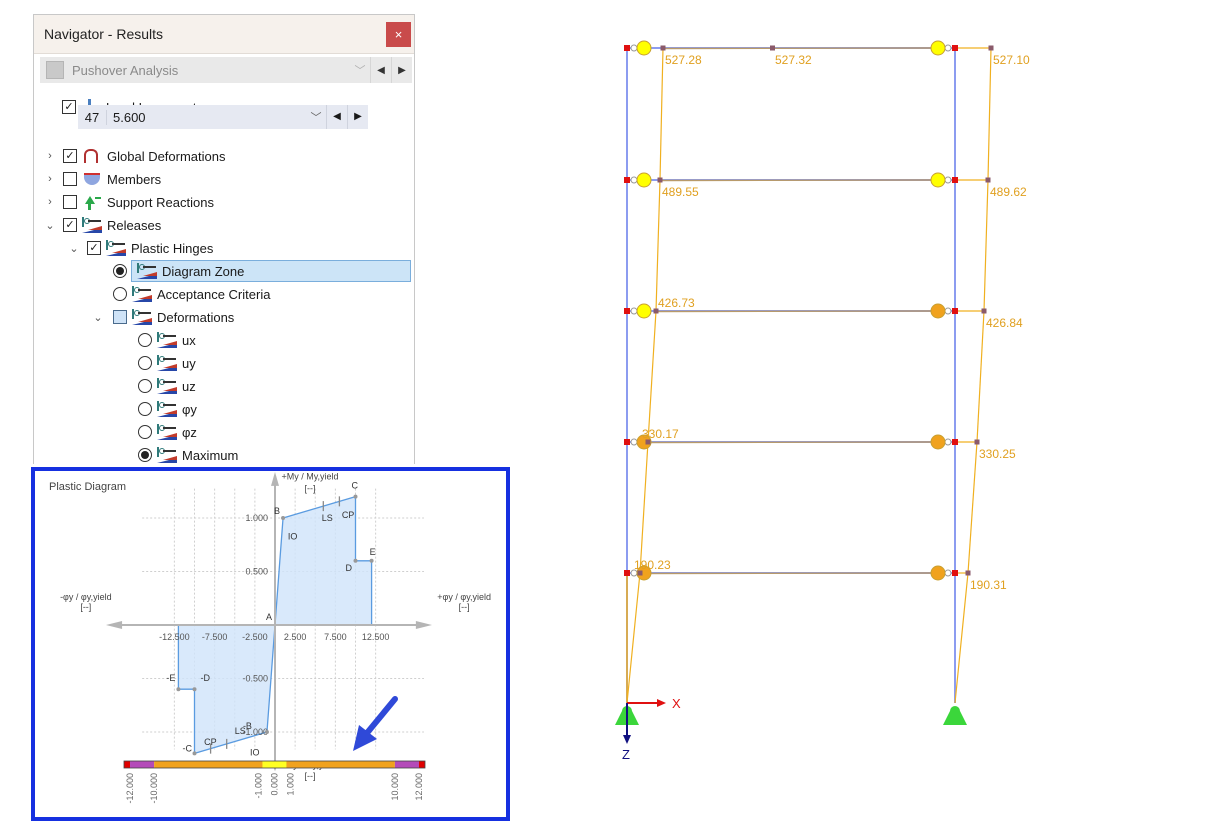 The image size is (1221, 822). I want to click on diagram-zone-radio, so click(120, 271).